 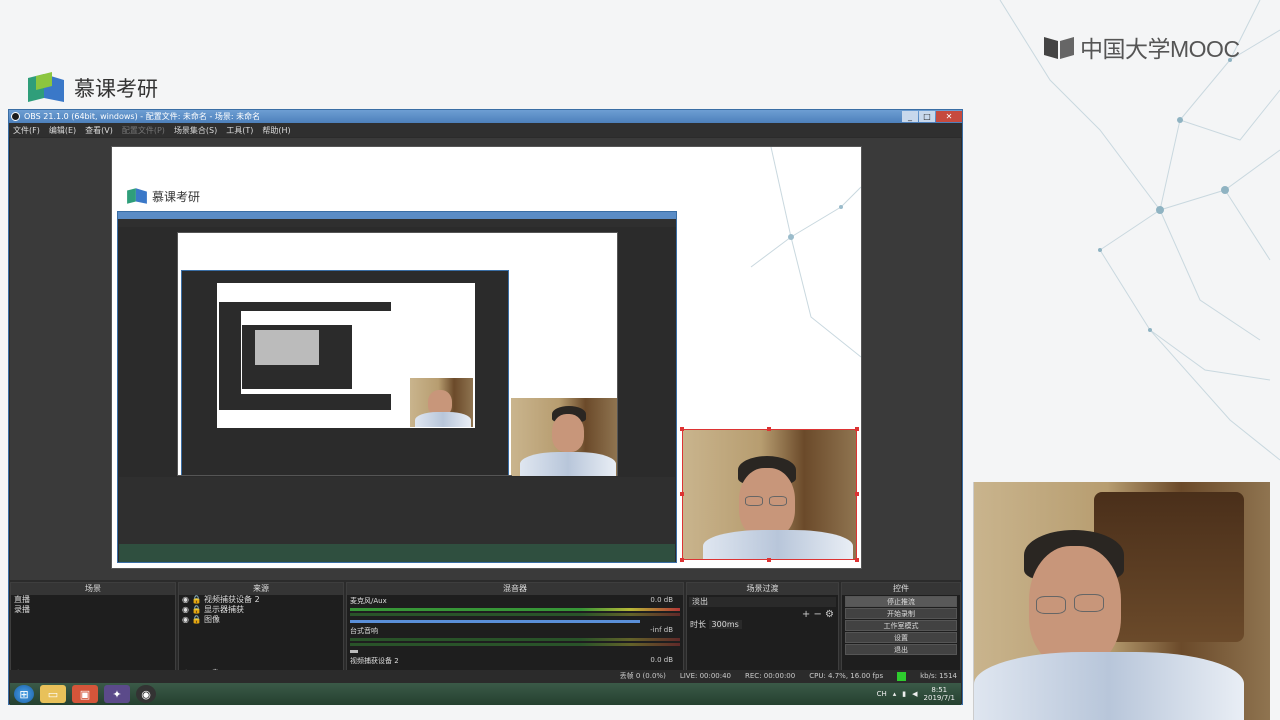 What do you see at coordinates (914, 694) in the screenshot?
I see `volume-icon: ◀` at bounding box center [914, 694].